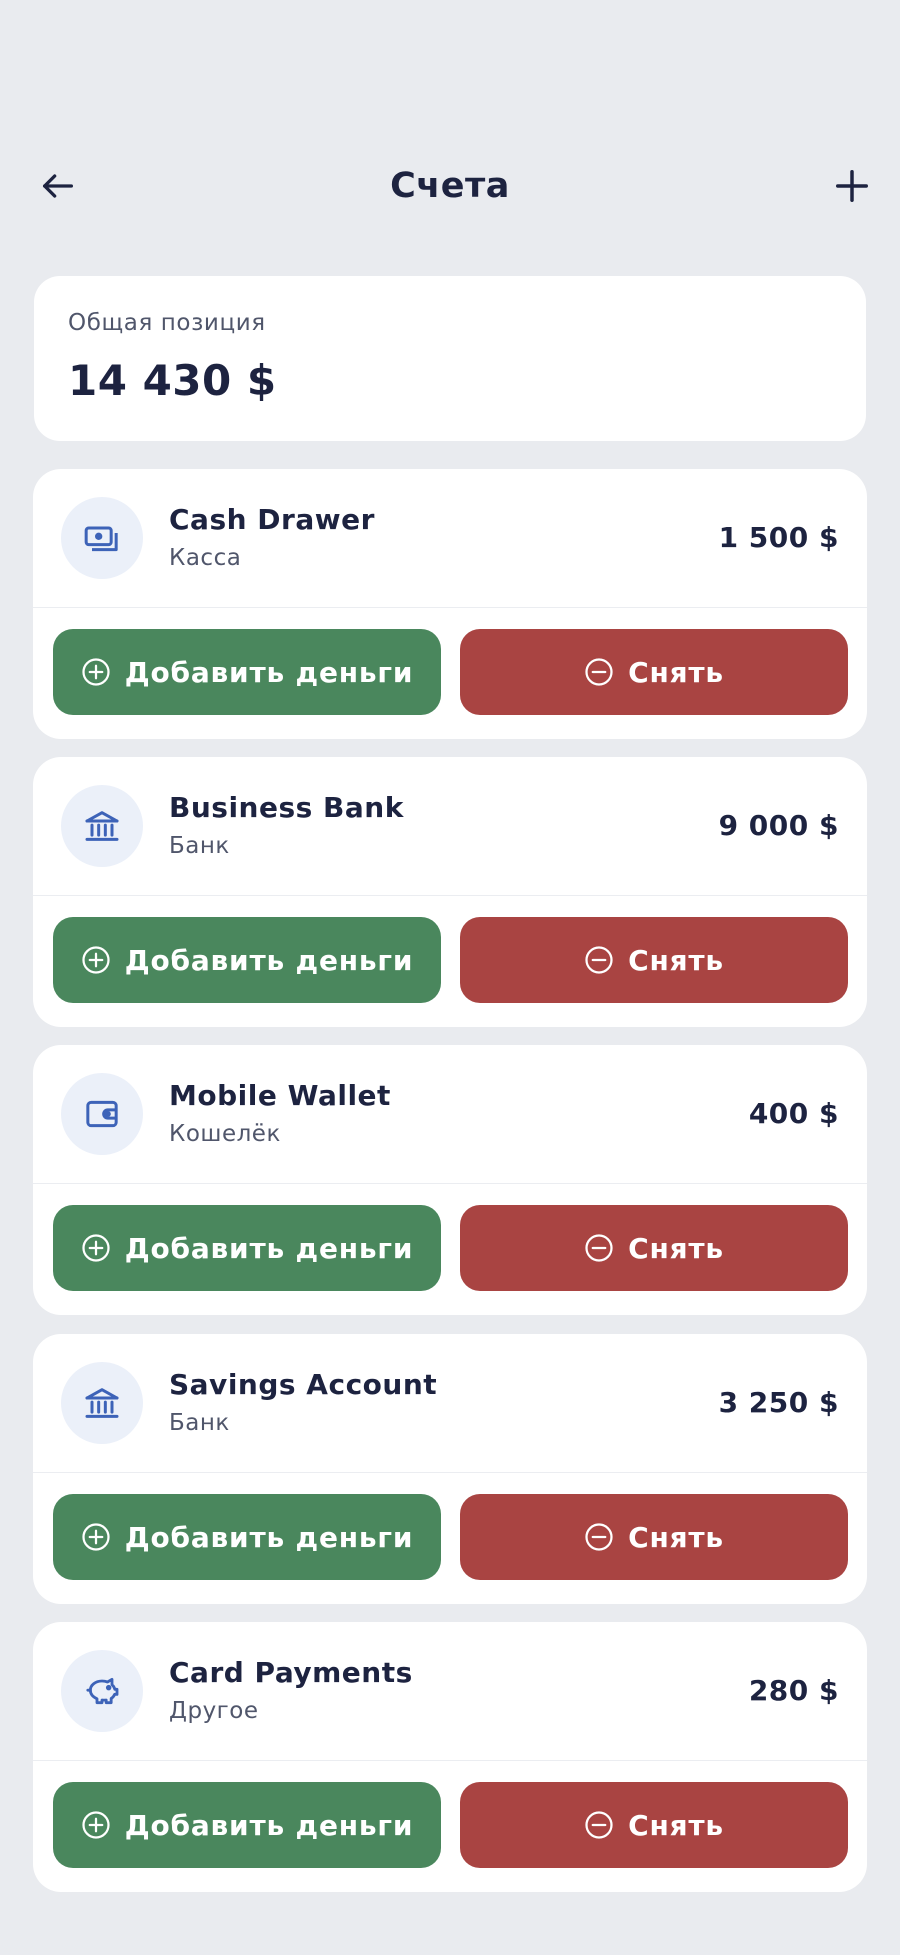 Image resolution: width=900 pixels, height=1955 pixels. Describe the element at coordinates (450, 826) in the screenshot. I see `account-info: Business Bank Банк 9 000 $` at that location.